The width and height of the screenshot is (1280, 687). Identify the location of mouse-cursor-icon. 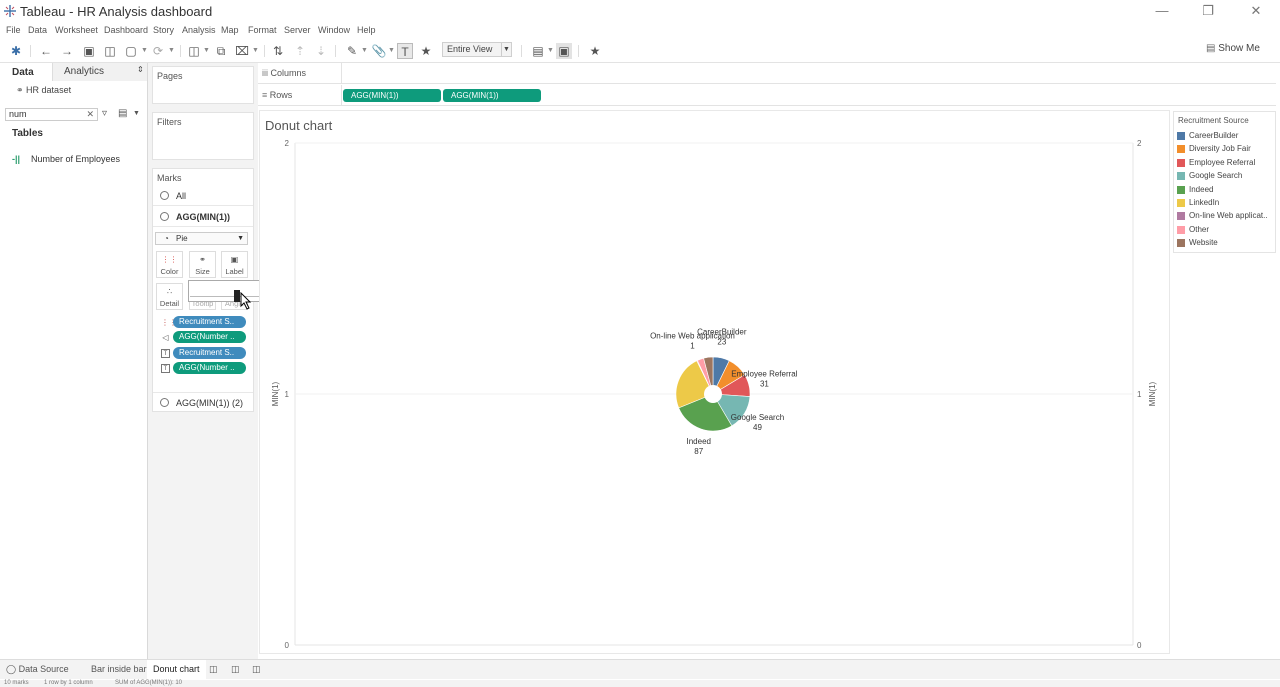
(246, 301).